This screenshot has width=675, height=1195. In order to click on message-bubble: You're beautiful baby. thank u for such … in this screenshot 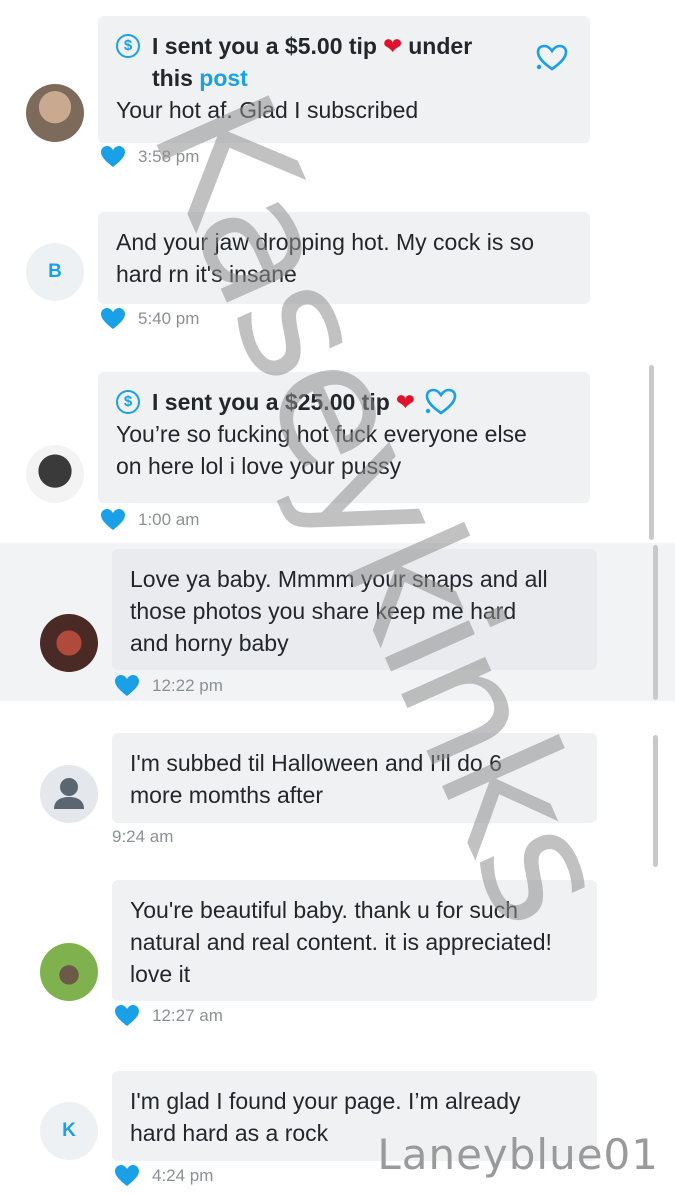, I will do `click(354, 940)`.